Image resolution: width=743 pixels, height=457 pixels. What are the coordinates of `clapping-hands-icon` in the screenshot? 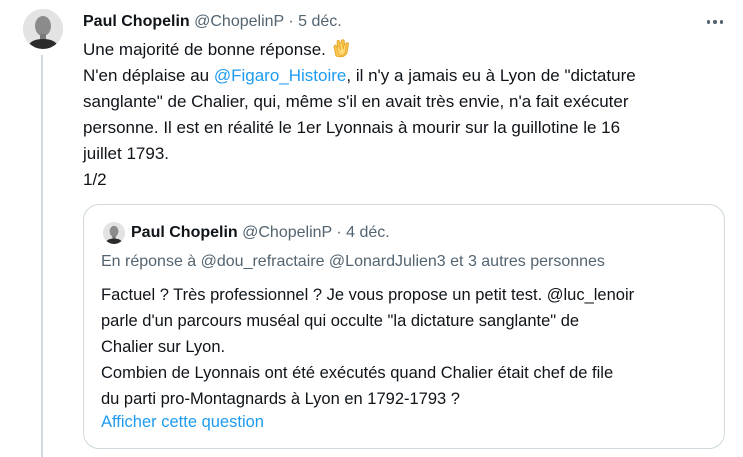 It's located at (341, 48).